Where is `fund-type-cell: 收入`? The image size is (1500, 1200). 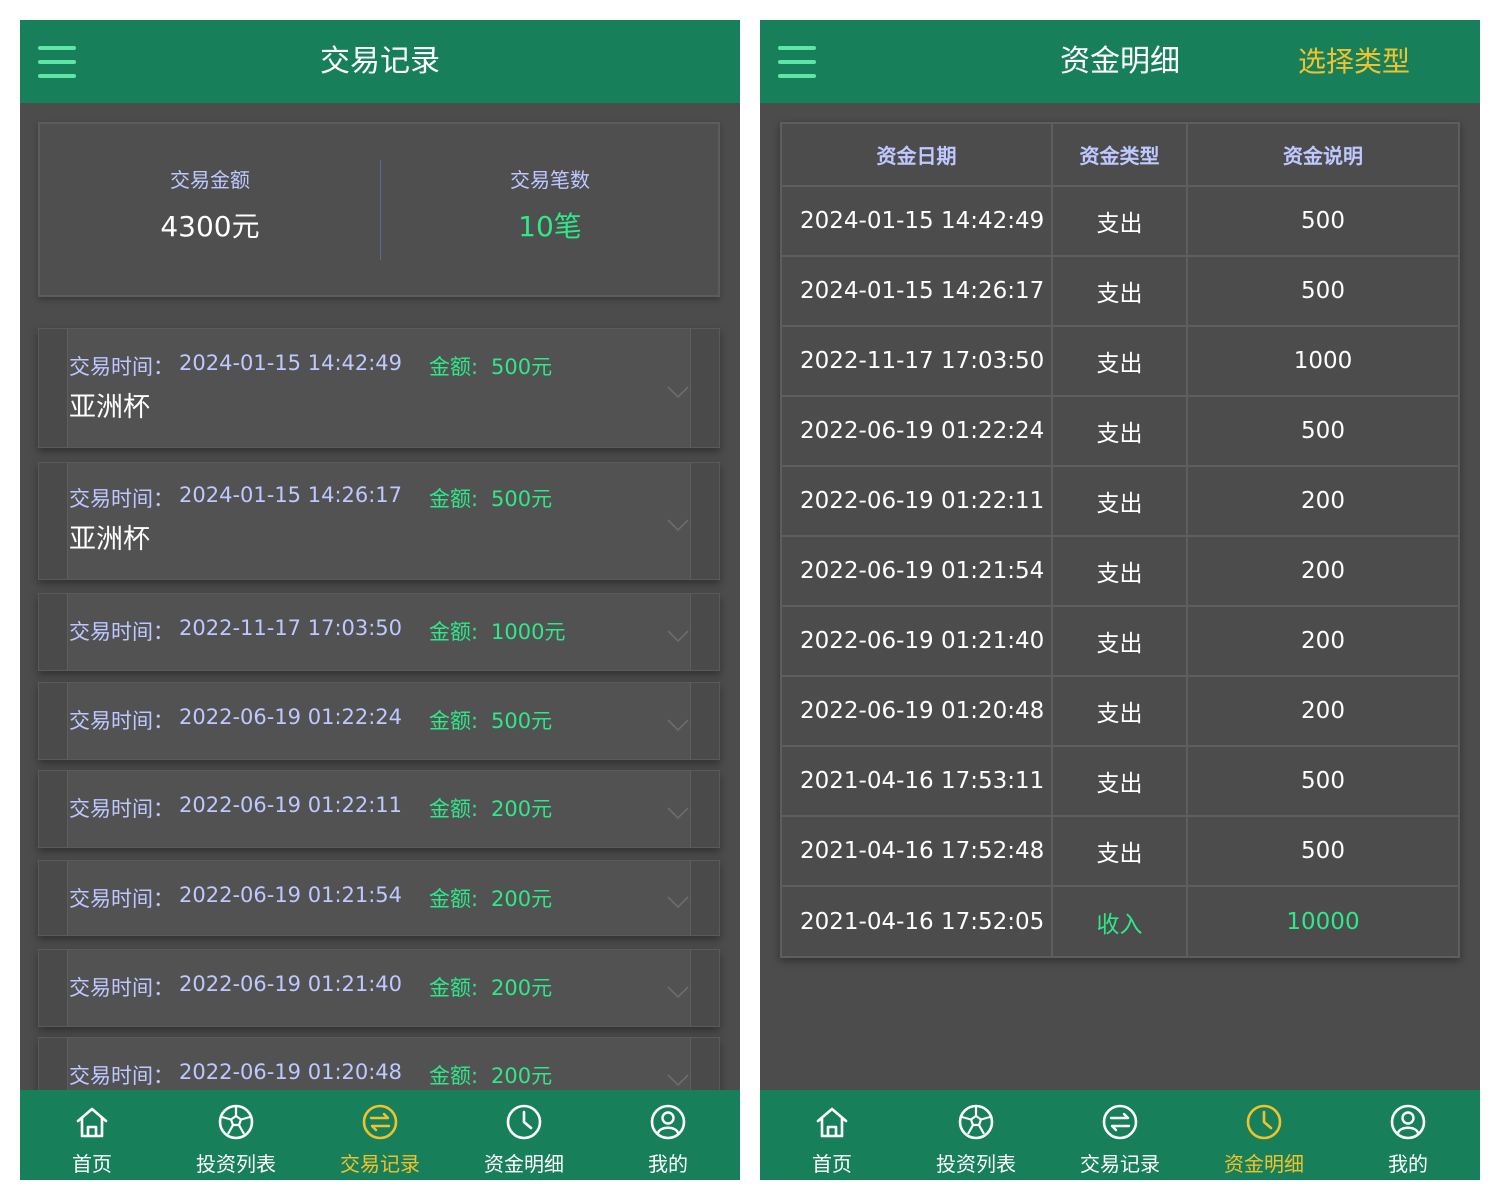
fund-type-cell: 收入 is located at coordinates (1120, 921).